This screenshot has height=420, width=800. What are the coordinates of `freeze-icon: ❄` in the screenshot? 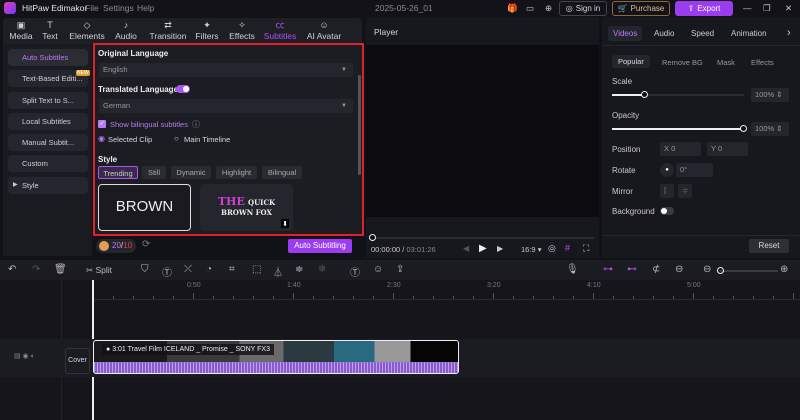 It's located at (322, 269).